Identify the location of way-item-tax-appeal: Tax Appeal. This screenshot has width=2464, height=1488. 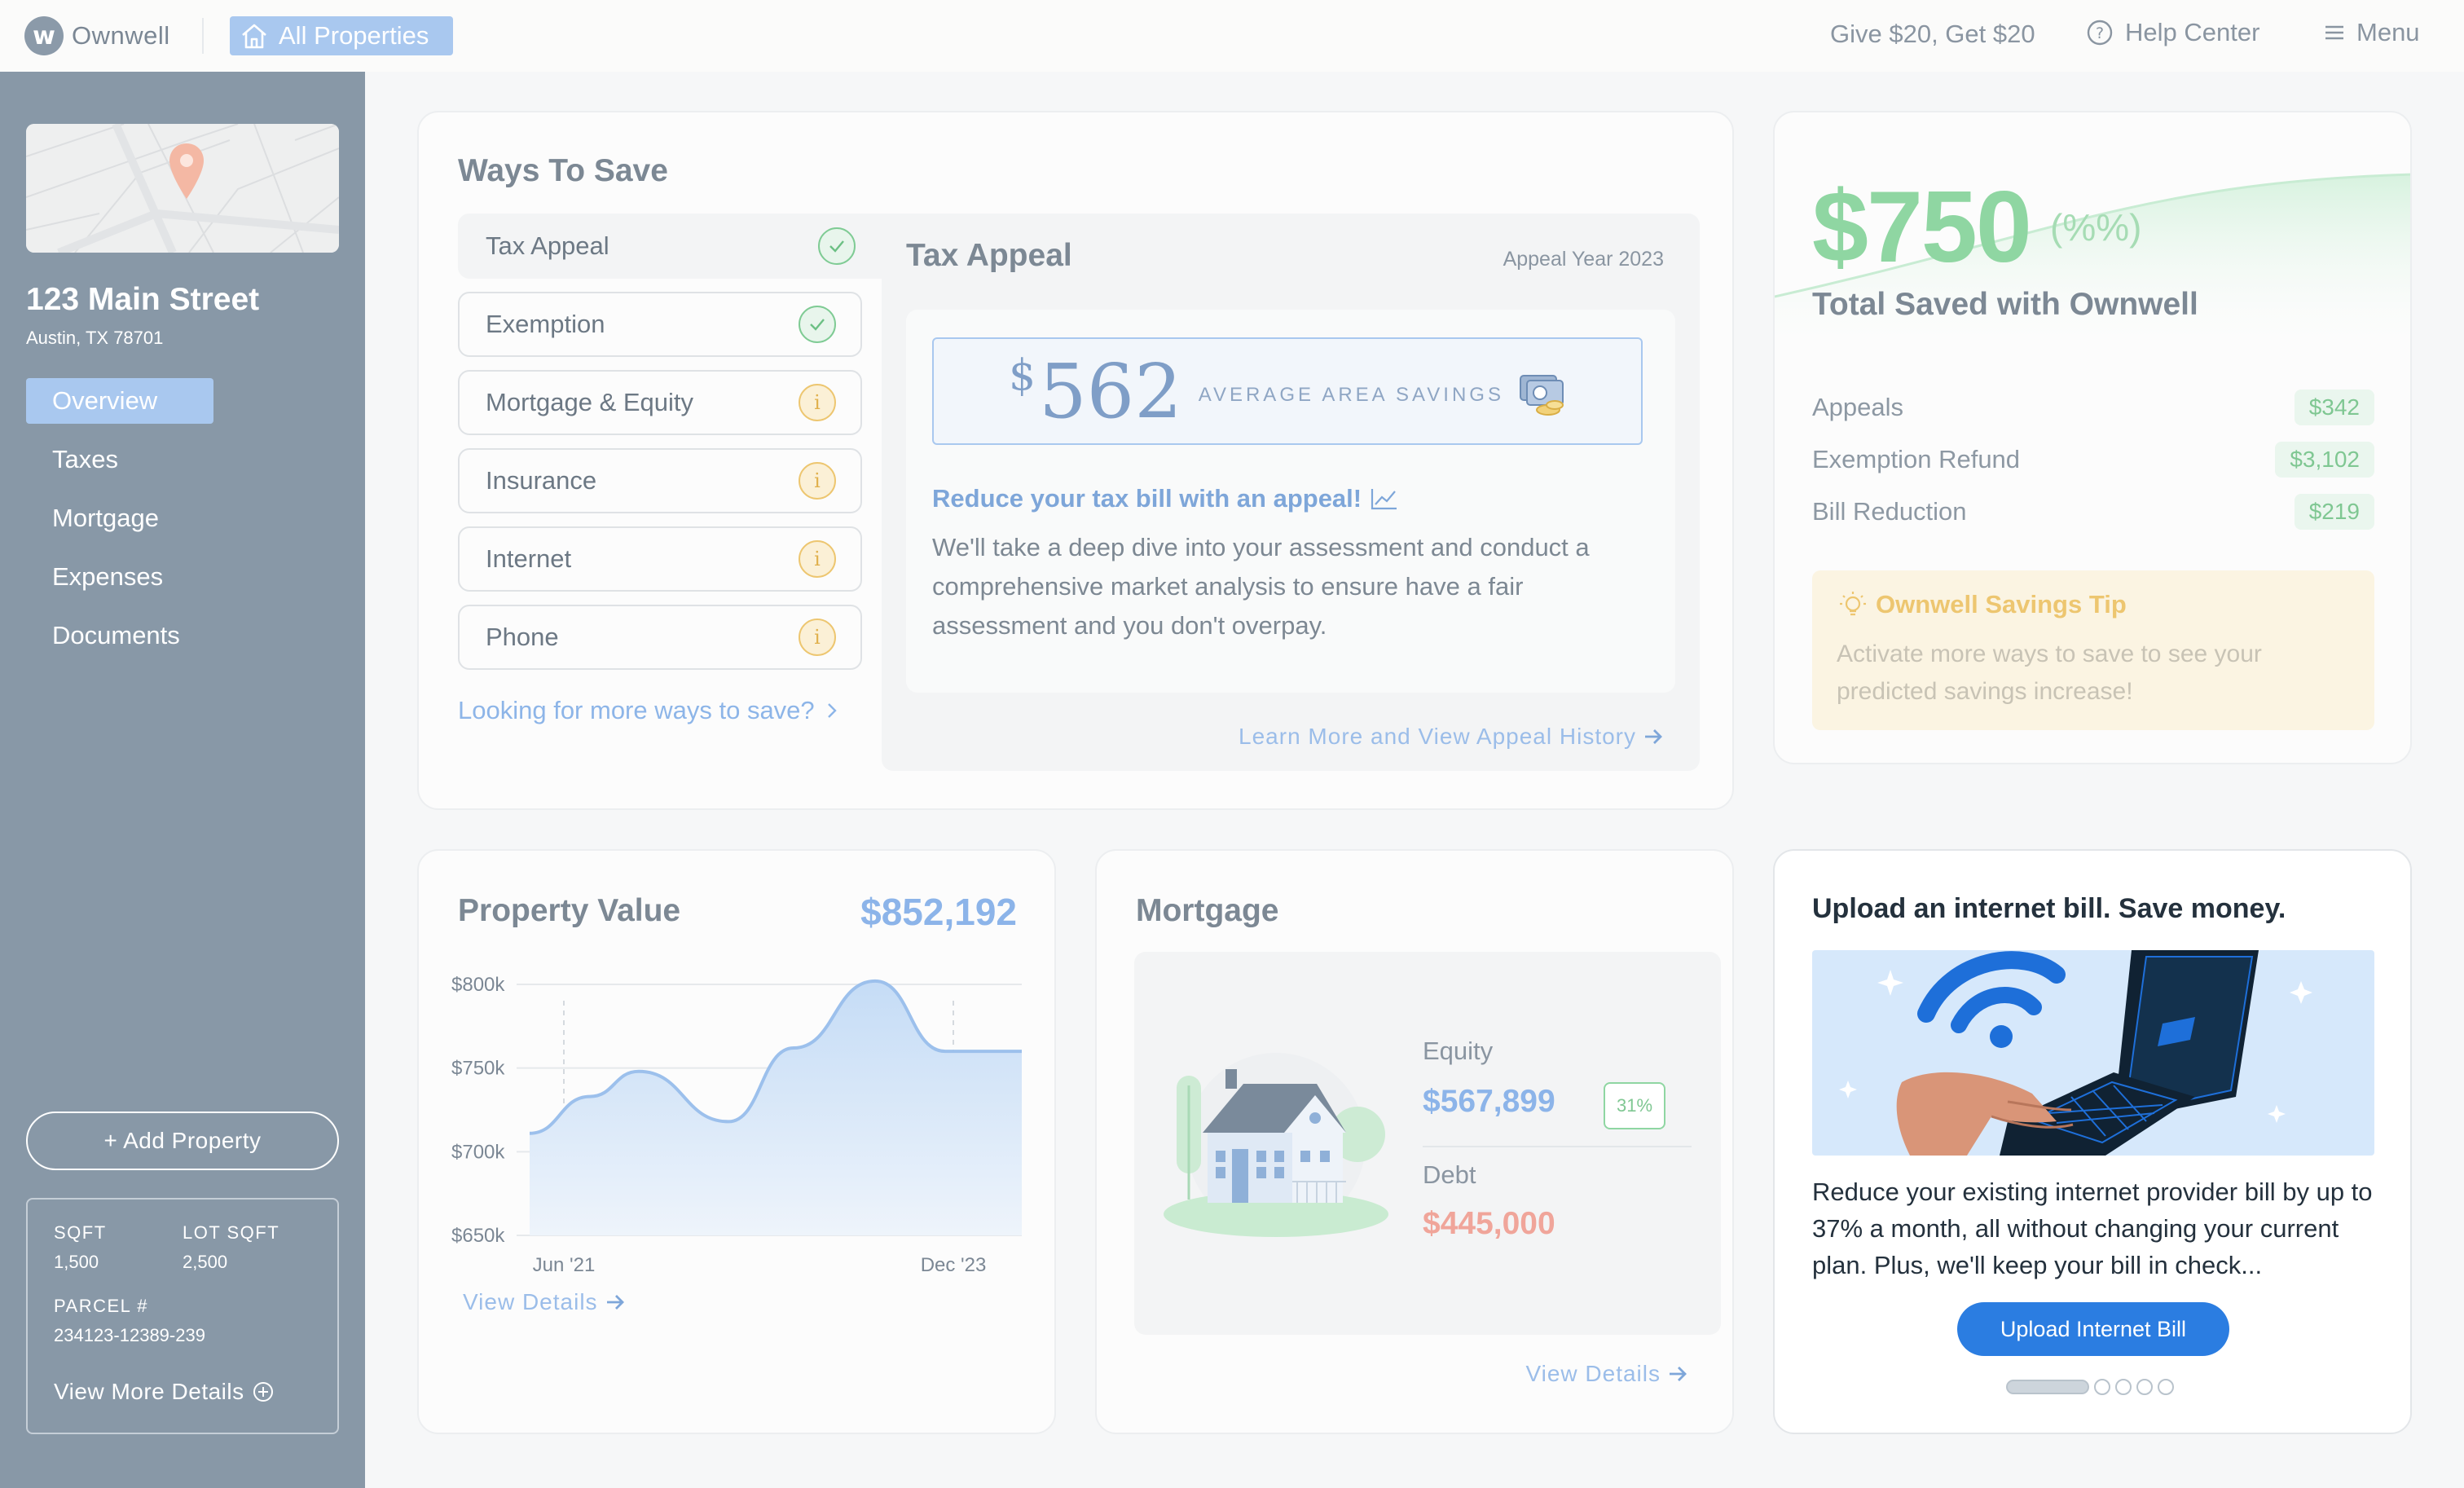
(670, 246).